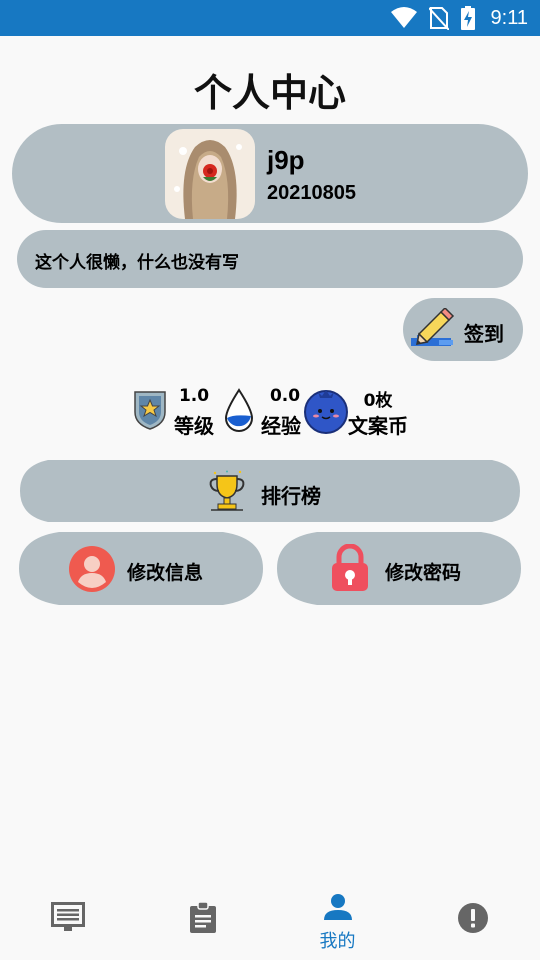 Image resolution: width=540 pixels, height=960 pixels. I want to click on water-drop-icon, so click(239, 410).